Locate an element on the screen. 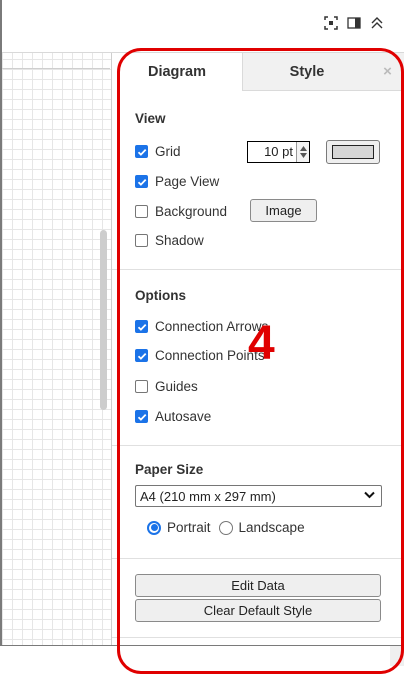  grid-color-swatch is located at coordinates (353, 152).